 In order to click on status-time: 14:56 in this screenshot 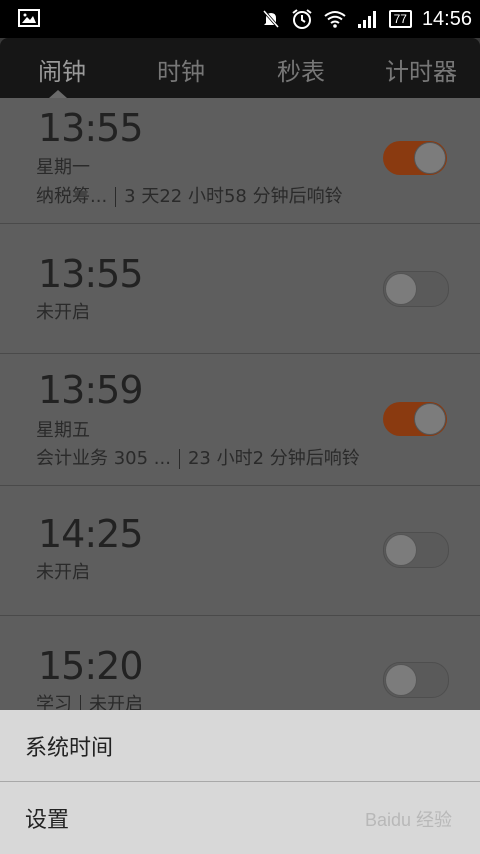, I will do `click(446, 18)`.